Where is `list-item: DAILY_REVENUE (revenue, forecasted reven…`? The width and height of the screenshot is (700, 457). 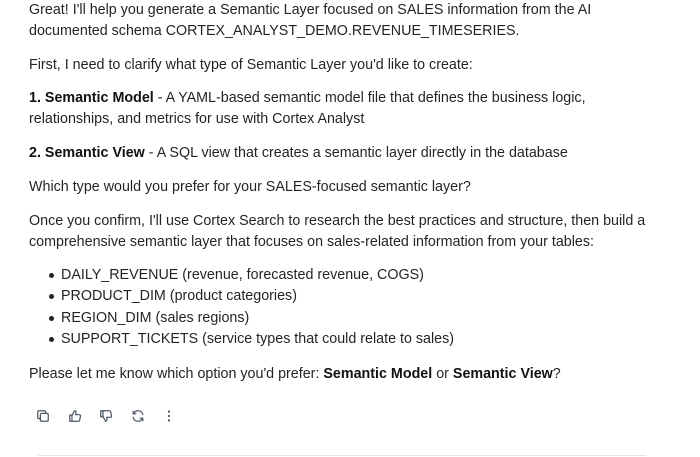
list-item: DAILY_REVENUE (revenue, forecasted reven… is located at coordinates (349, 275).